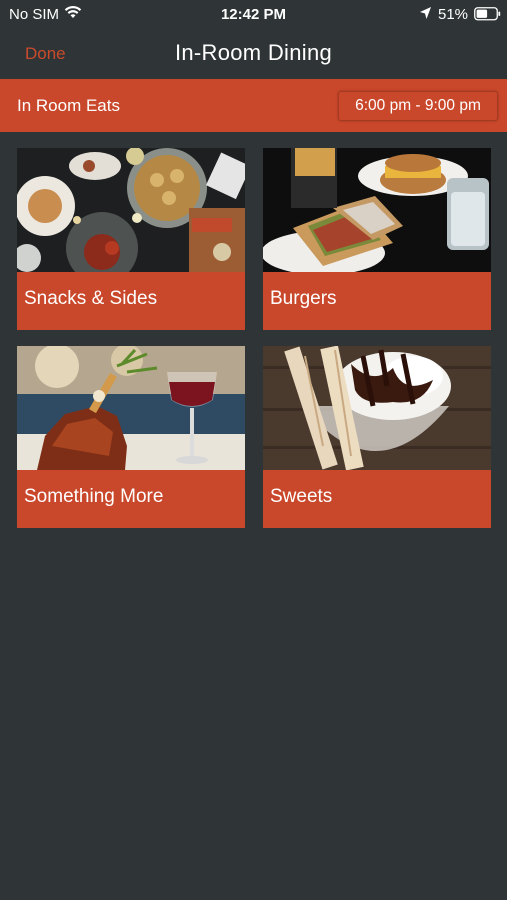  I want to click on category-tile-snacks-sides: Snacks & Sides, so click(131, 239).